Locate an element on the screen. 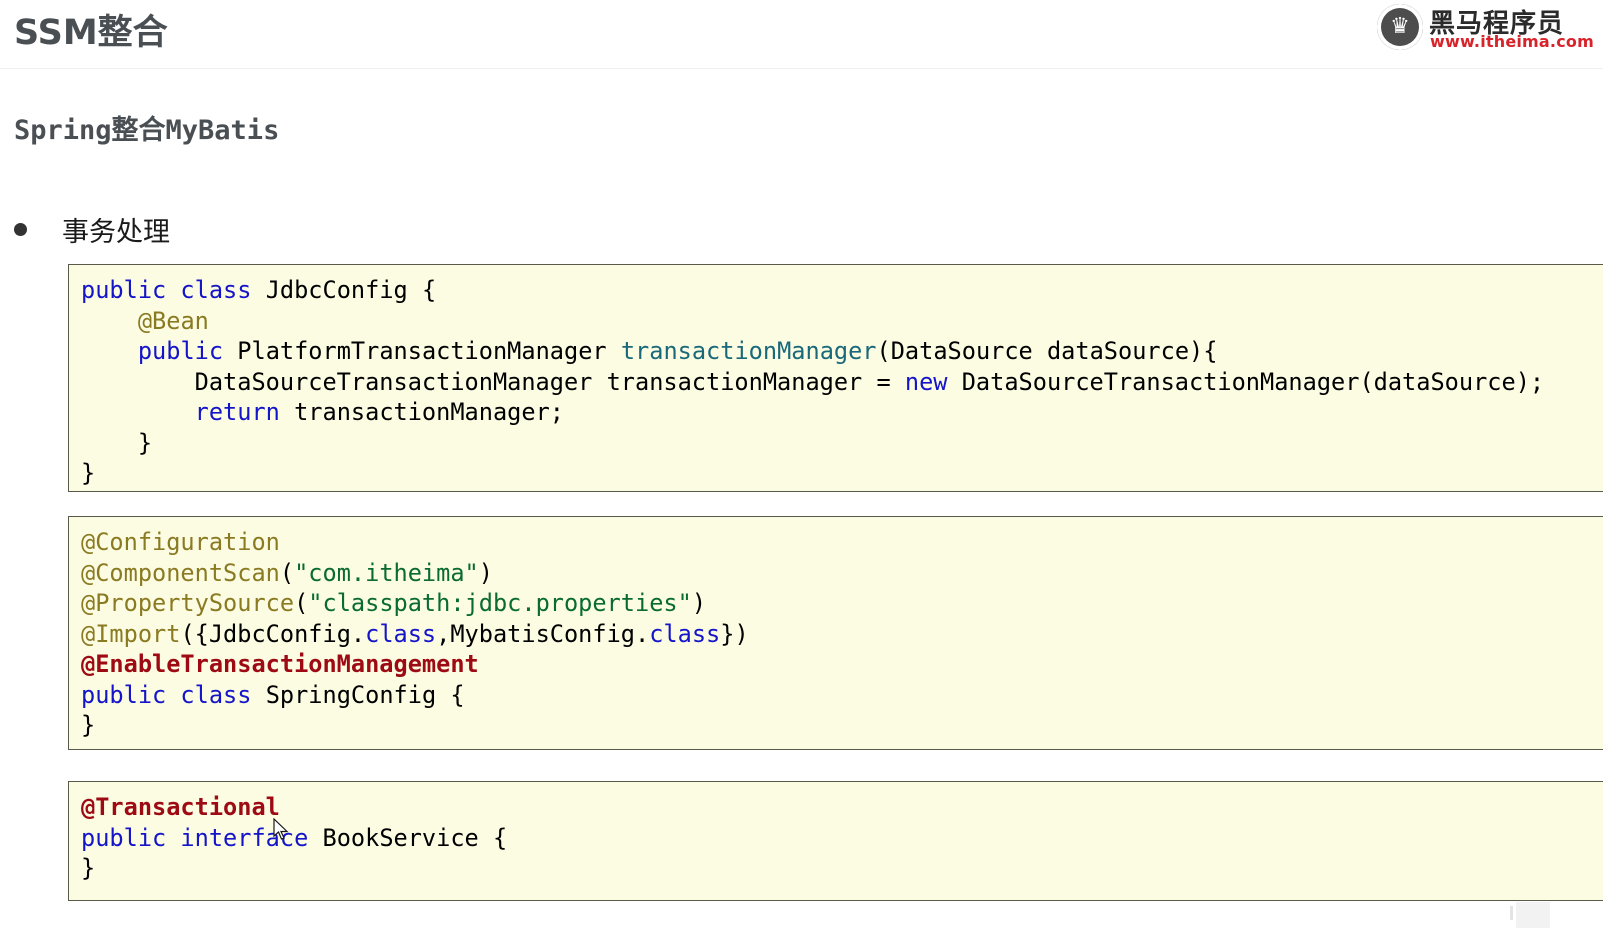 The width and height of the screenshot is (1603, 928). section-title: Spring整合MyBatis is located at coordinates (147, 130).